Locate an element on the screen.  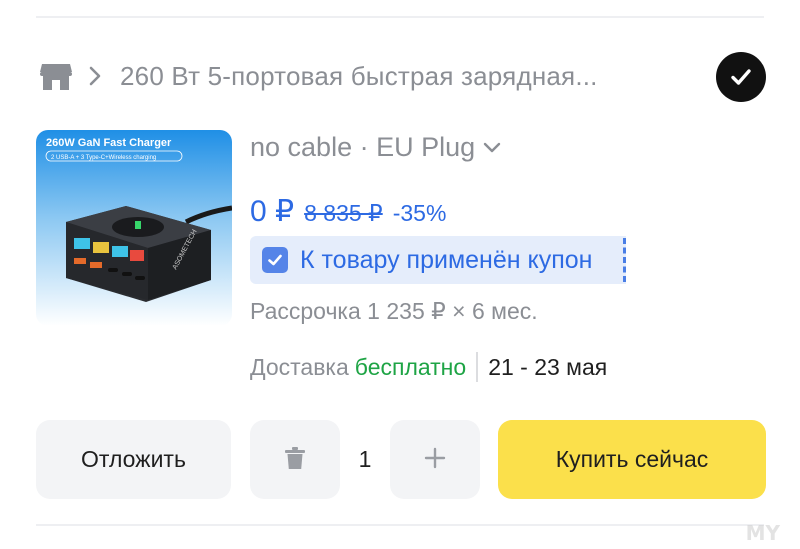
discount-badge: -35% is located at coordinates (419, 213).